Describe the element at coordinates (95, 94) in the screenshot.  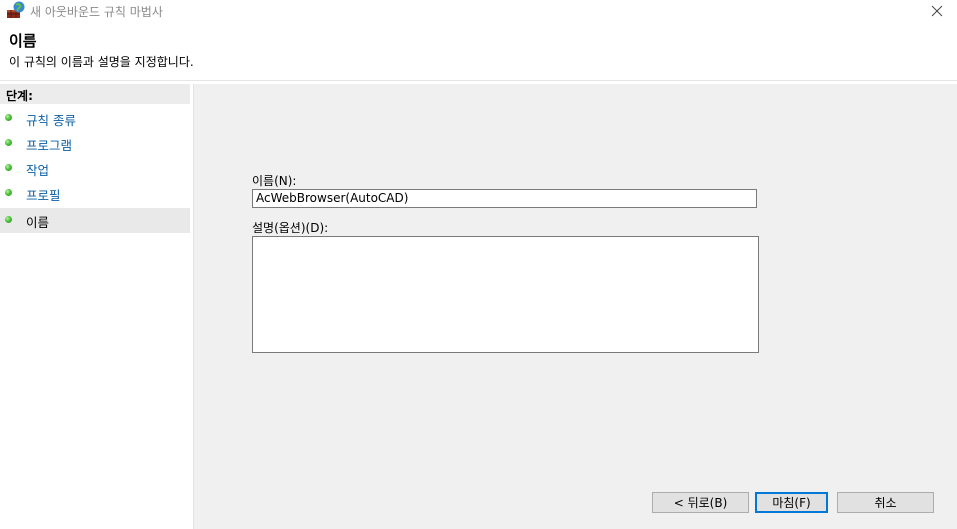
I see `steps-heading: 단계:` at that location.